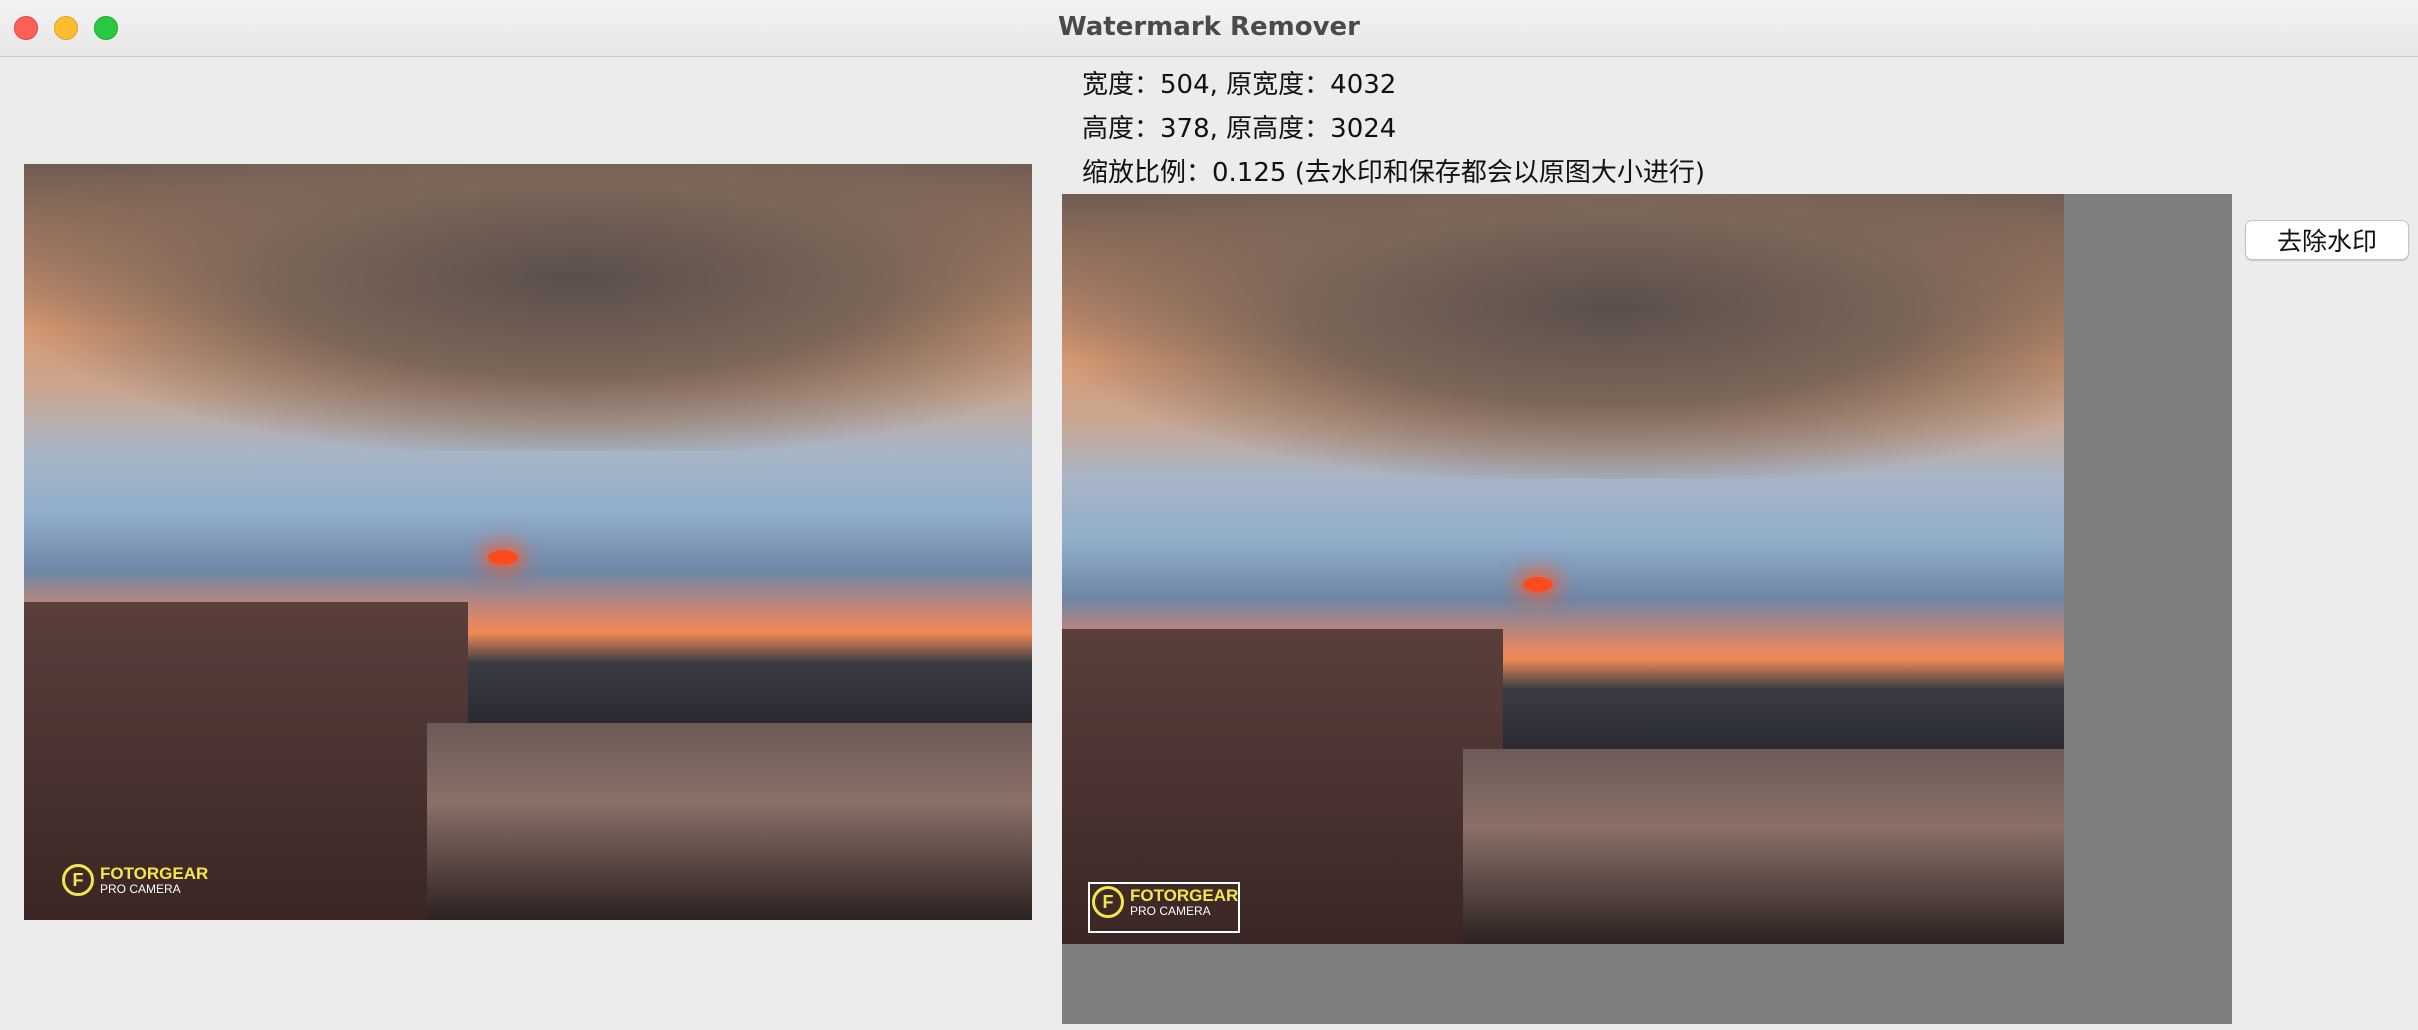 The height and width of the screenshot is (1030, 2418). What do you see at coordinates (2327, 240) in the screenshot?
I see `remove-watermark-button: 去除水印` at bounding box center [2327, 240].